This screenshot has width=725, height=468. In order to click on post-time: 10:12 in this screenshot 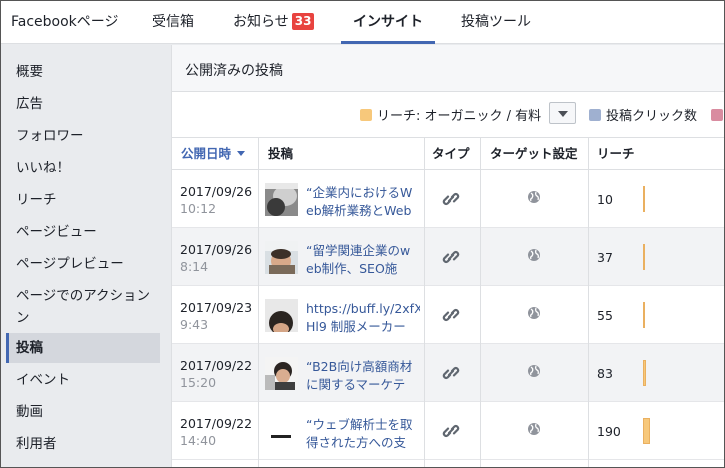, I will do `click(198, 208)`.